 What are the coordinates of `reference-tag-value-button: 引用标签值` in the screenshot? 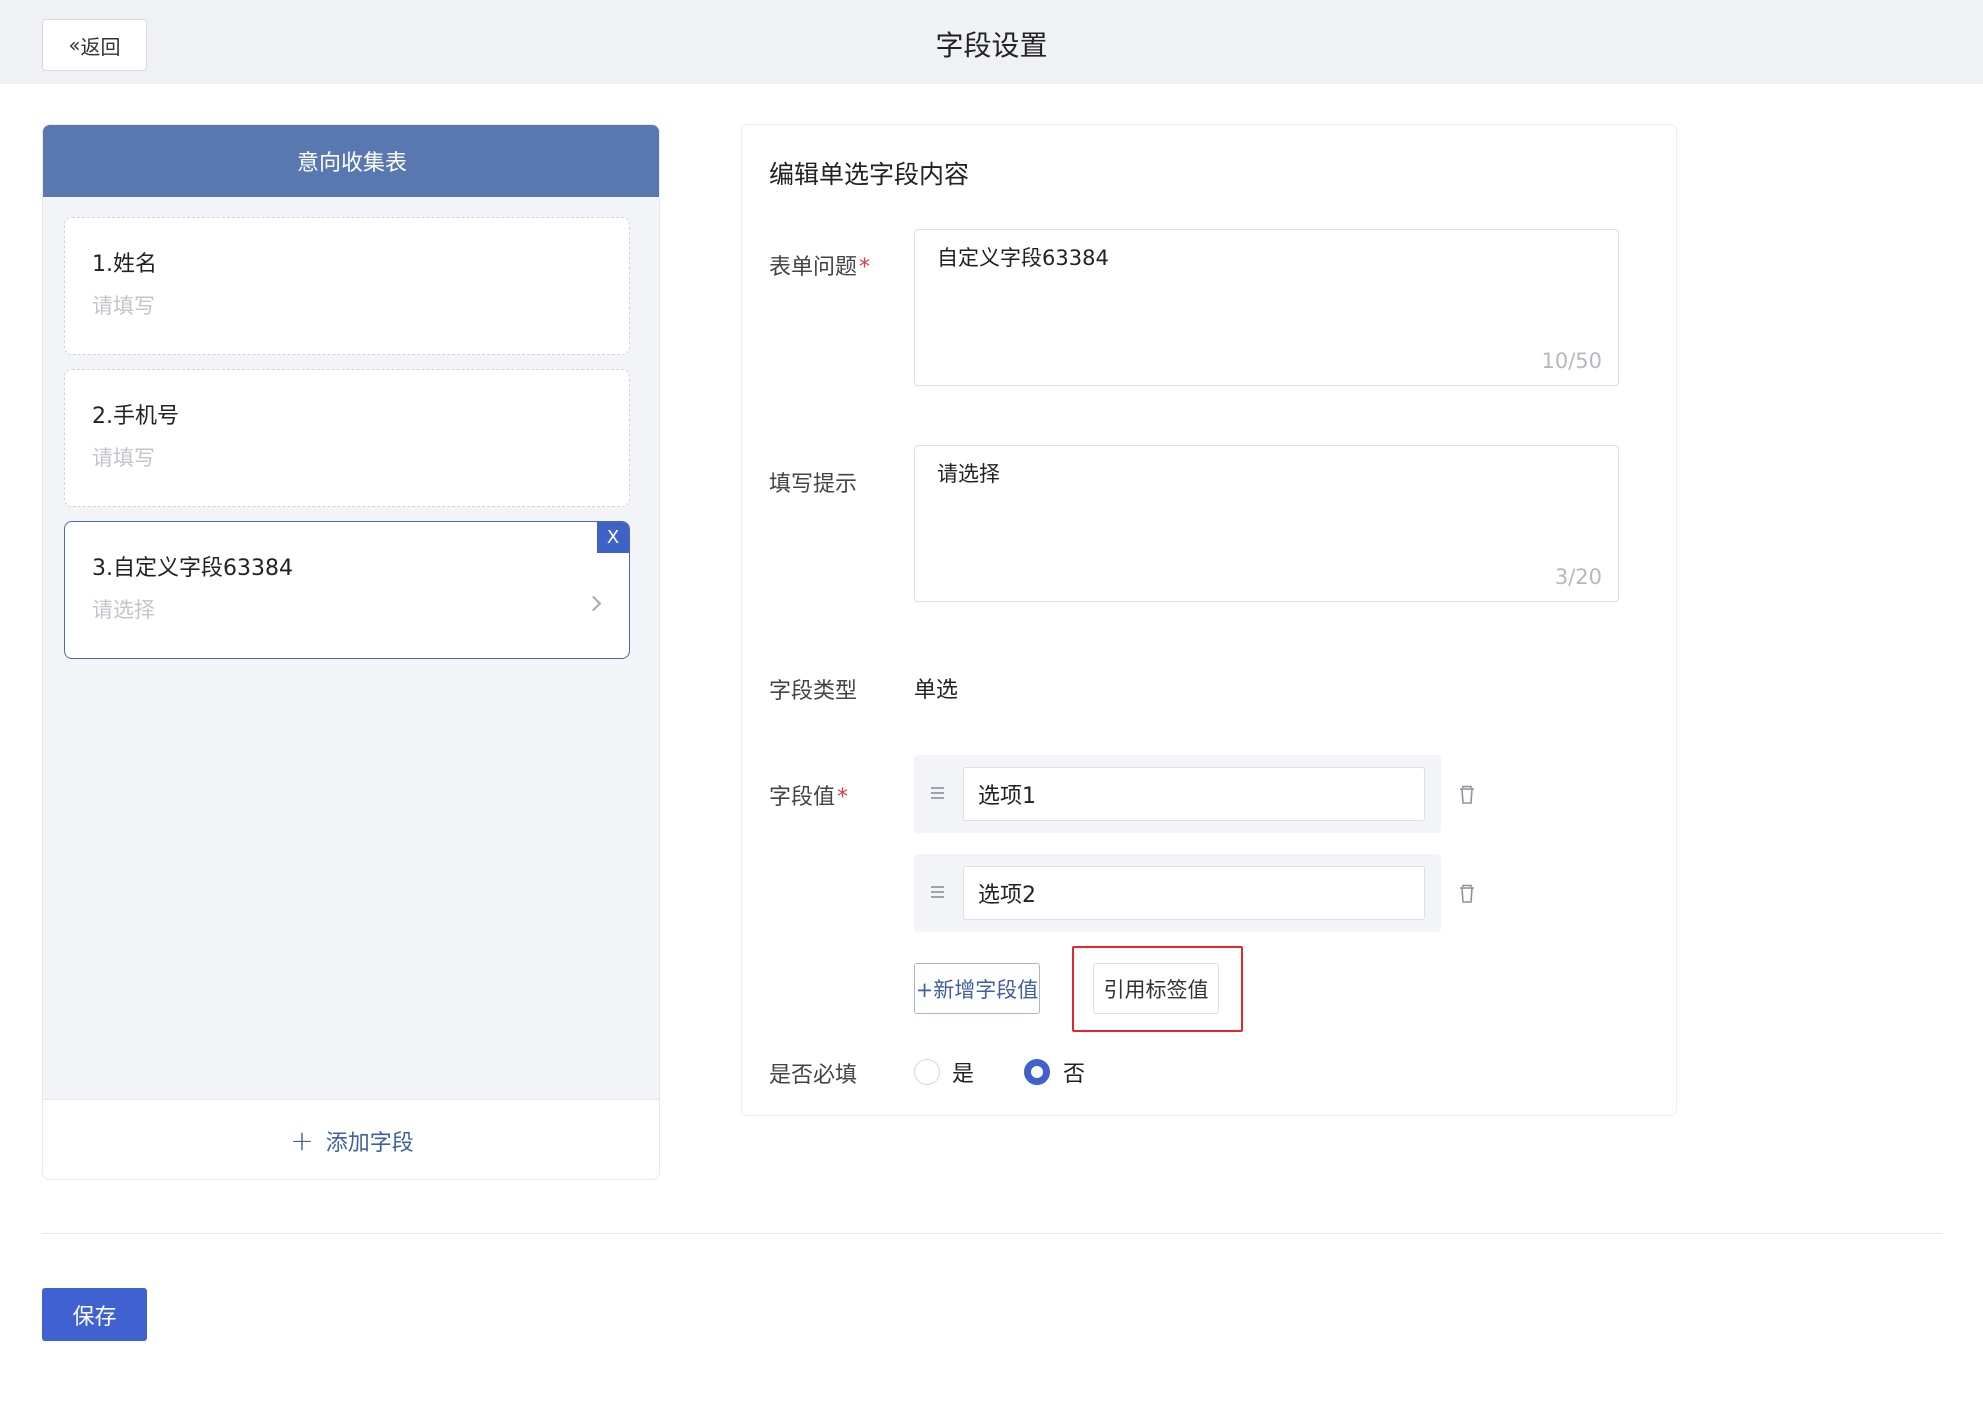 It's located at (1156, 988).